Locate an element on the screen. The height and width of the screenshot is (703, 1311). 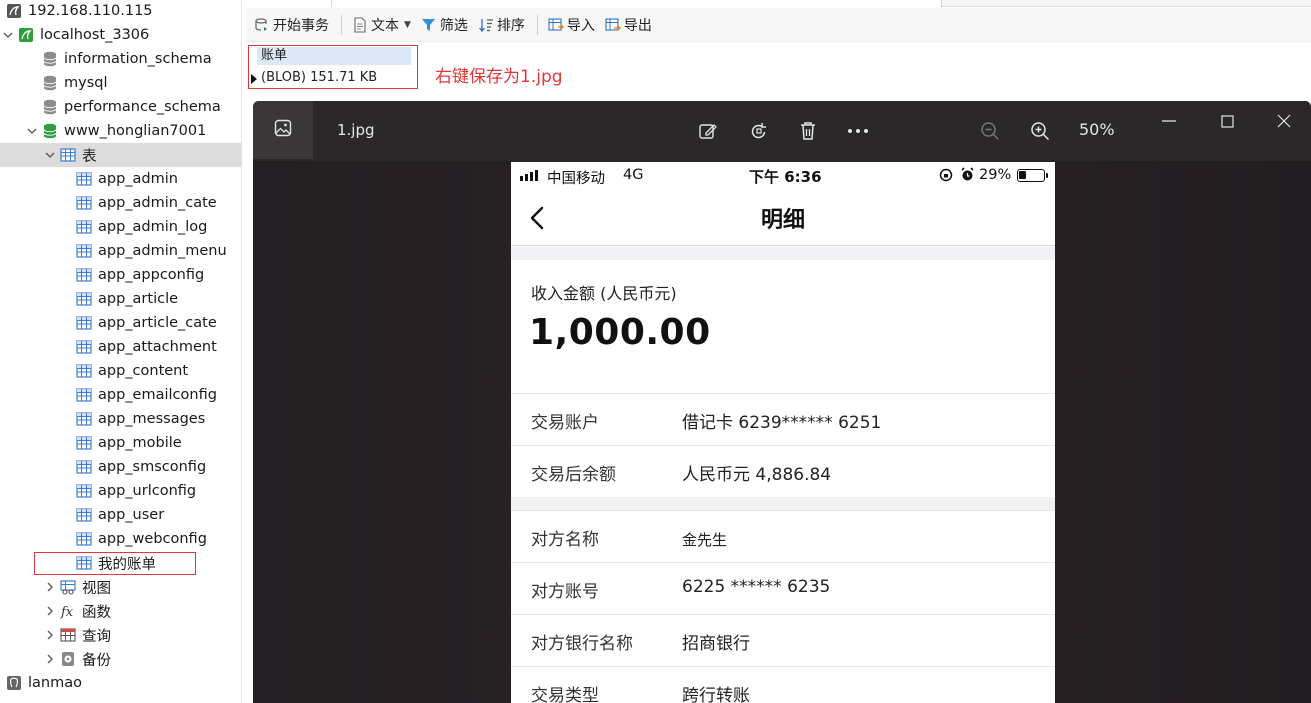
tree-item-app-urlconfig: app_urlconfig is located at coordinates (120, 491).